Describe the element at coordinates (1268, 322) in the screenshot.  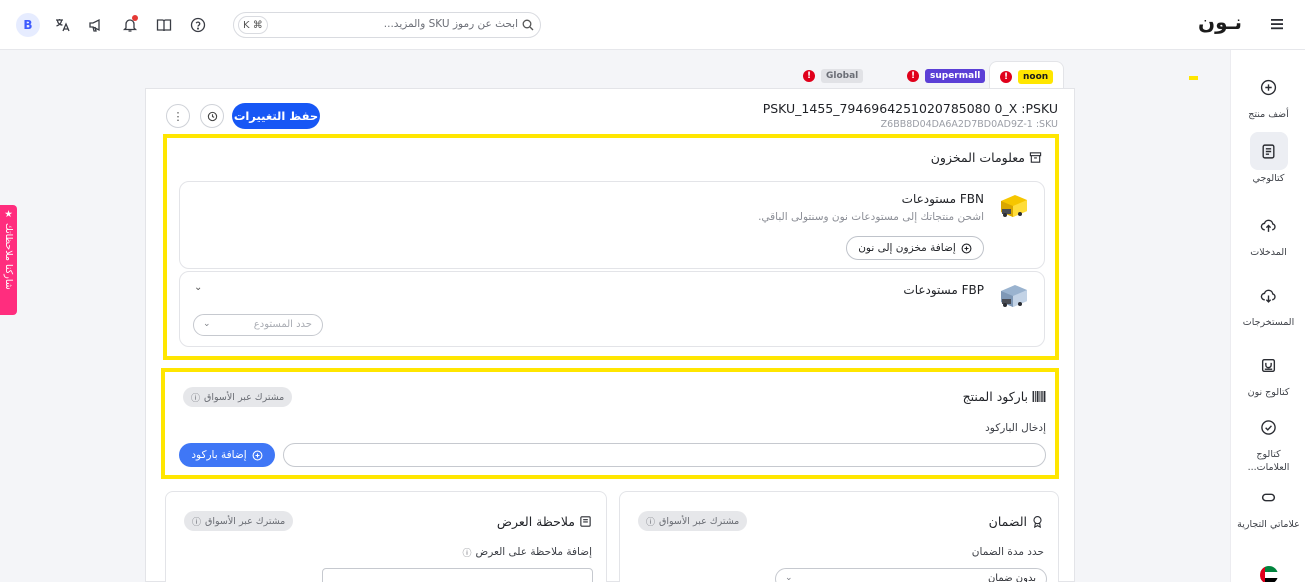
I see `sidebar-item-label: المستخرجات` at that location.